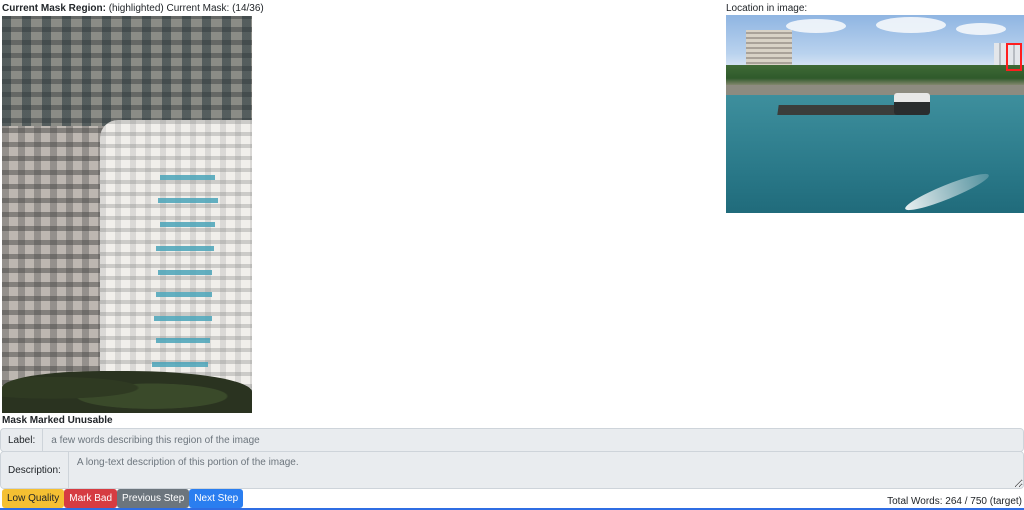 This screenshot has height=510, width=1024. I want to click on label-input-group: Label:, so click(512, 440).